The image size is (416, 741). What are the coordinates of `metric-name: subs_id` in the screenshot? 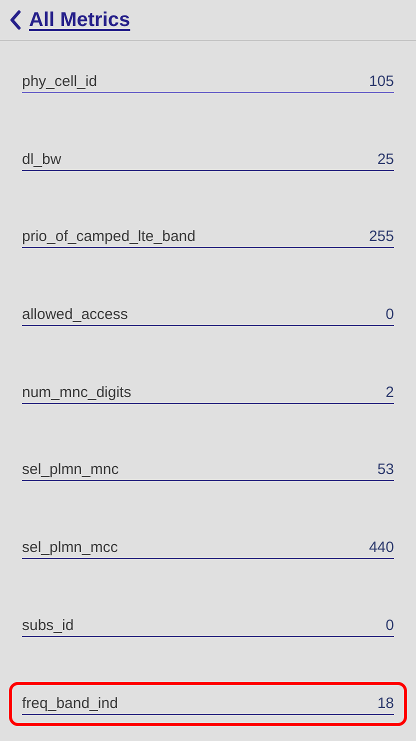 It's located at (48, 625).